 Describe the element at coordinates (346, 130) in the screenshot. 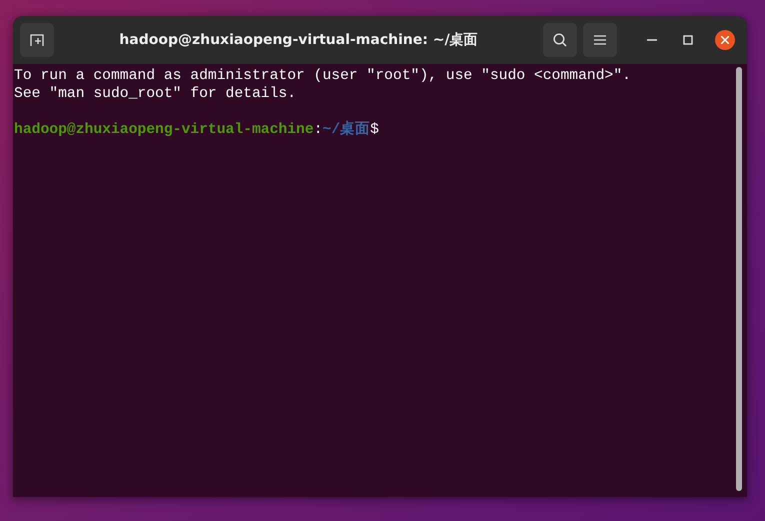

I see `prompt-path: ~/桌面` at that location.